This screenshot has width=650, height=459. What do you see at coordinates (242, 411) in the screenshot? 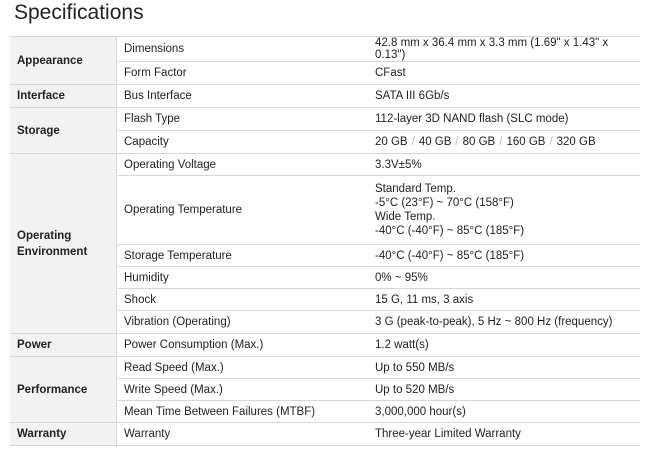
I see `spec-name: Mean Time Between Failures (MTBF)` at bounding box center [242, 411].